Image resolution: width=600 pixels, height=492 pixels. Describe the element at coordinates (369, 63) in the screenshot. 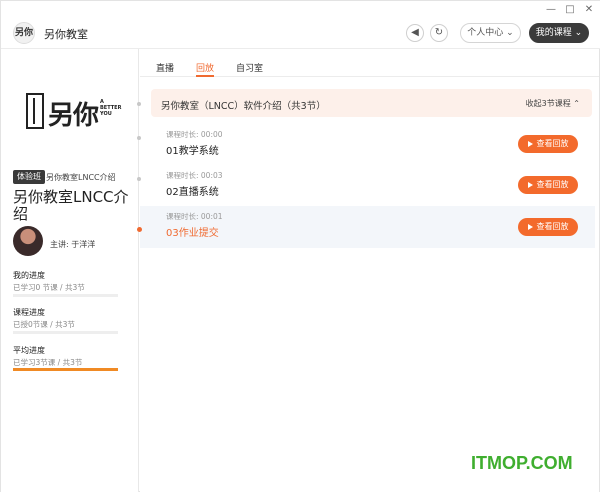

I see `tab-bar: 直播 回放 自习室` at that location.